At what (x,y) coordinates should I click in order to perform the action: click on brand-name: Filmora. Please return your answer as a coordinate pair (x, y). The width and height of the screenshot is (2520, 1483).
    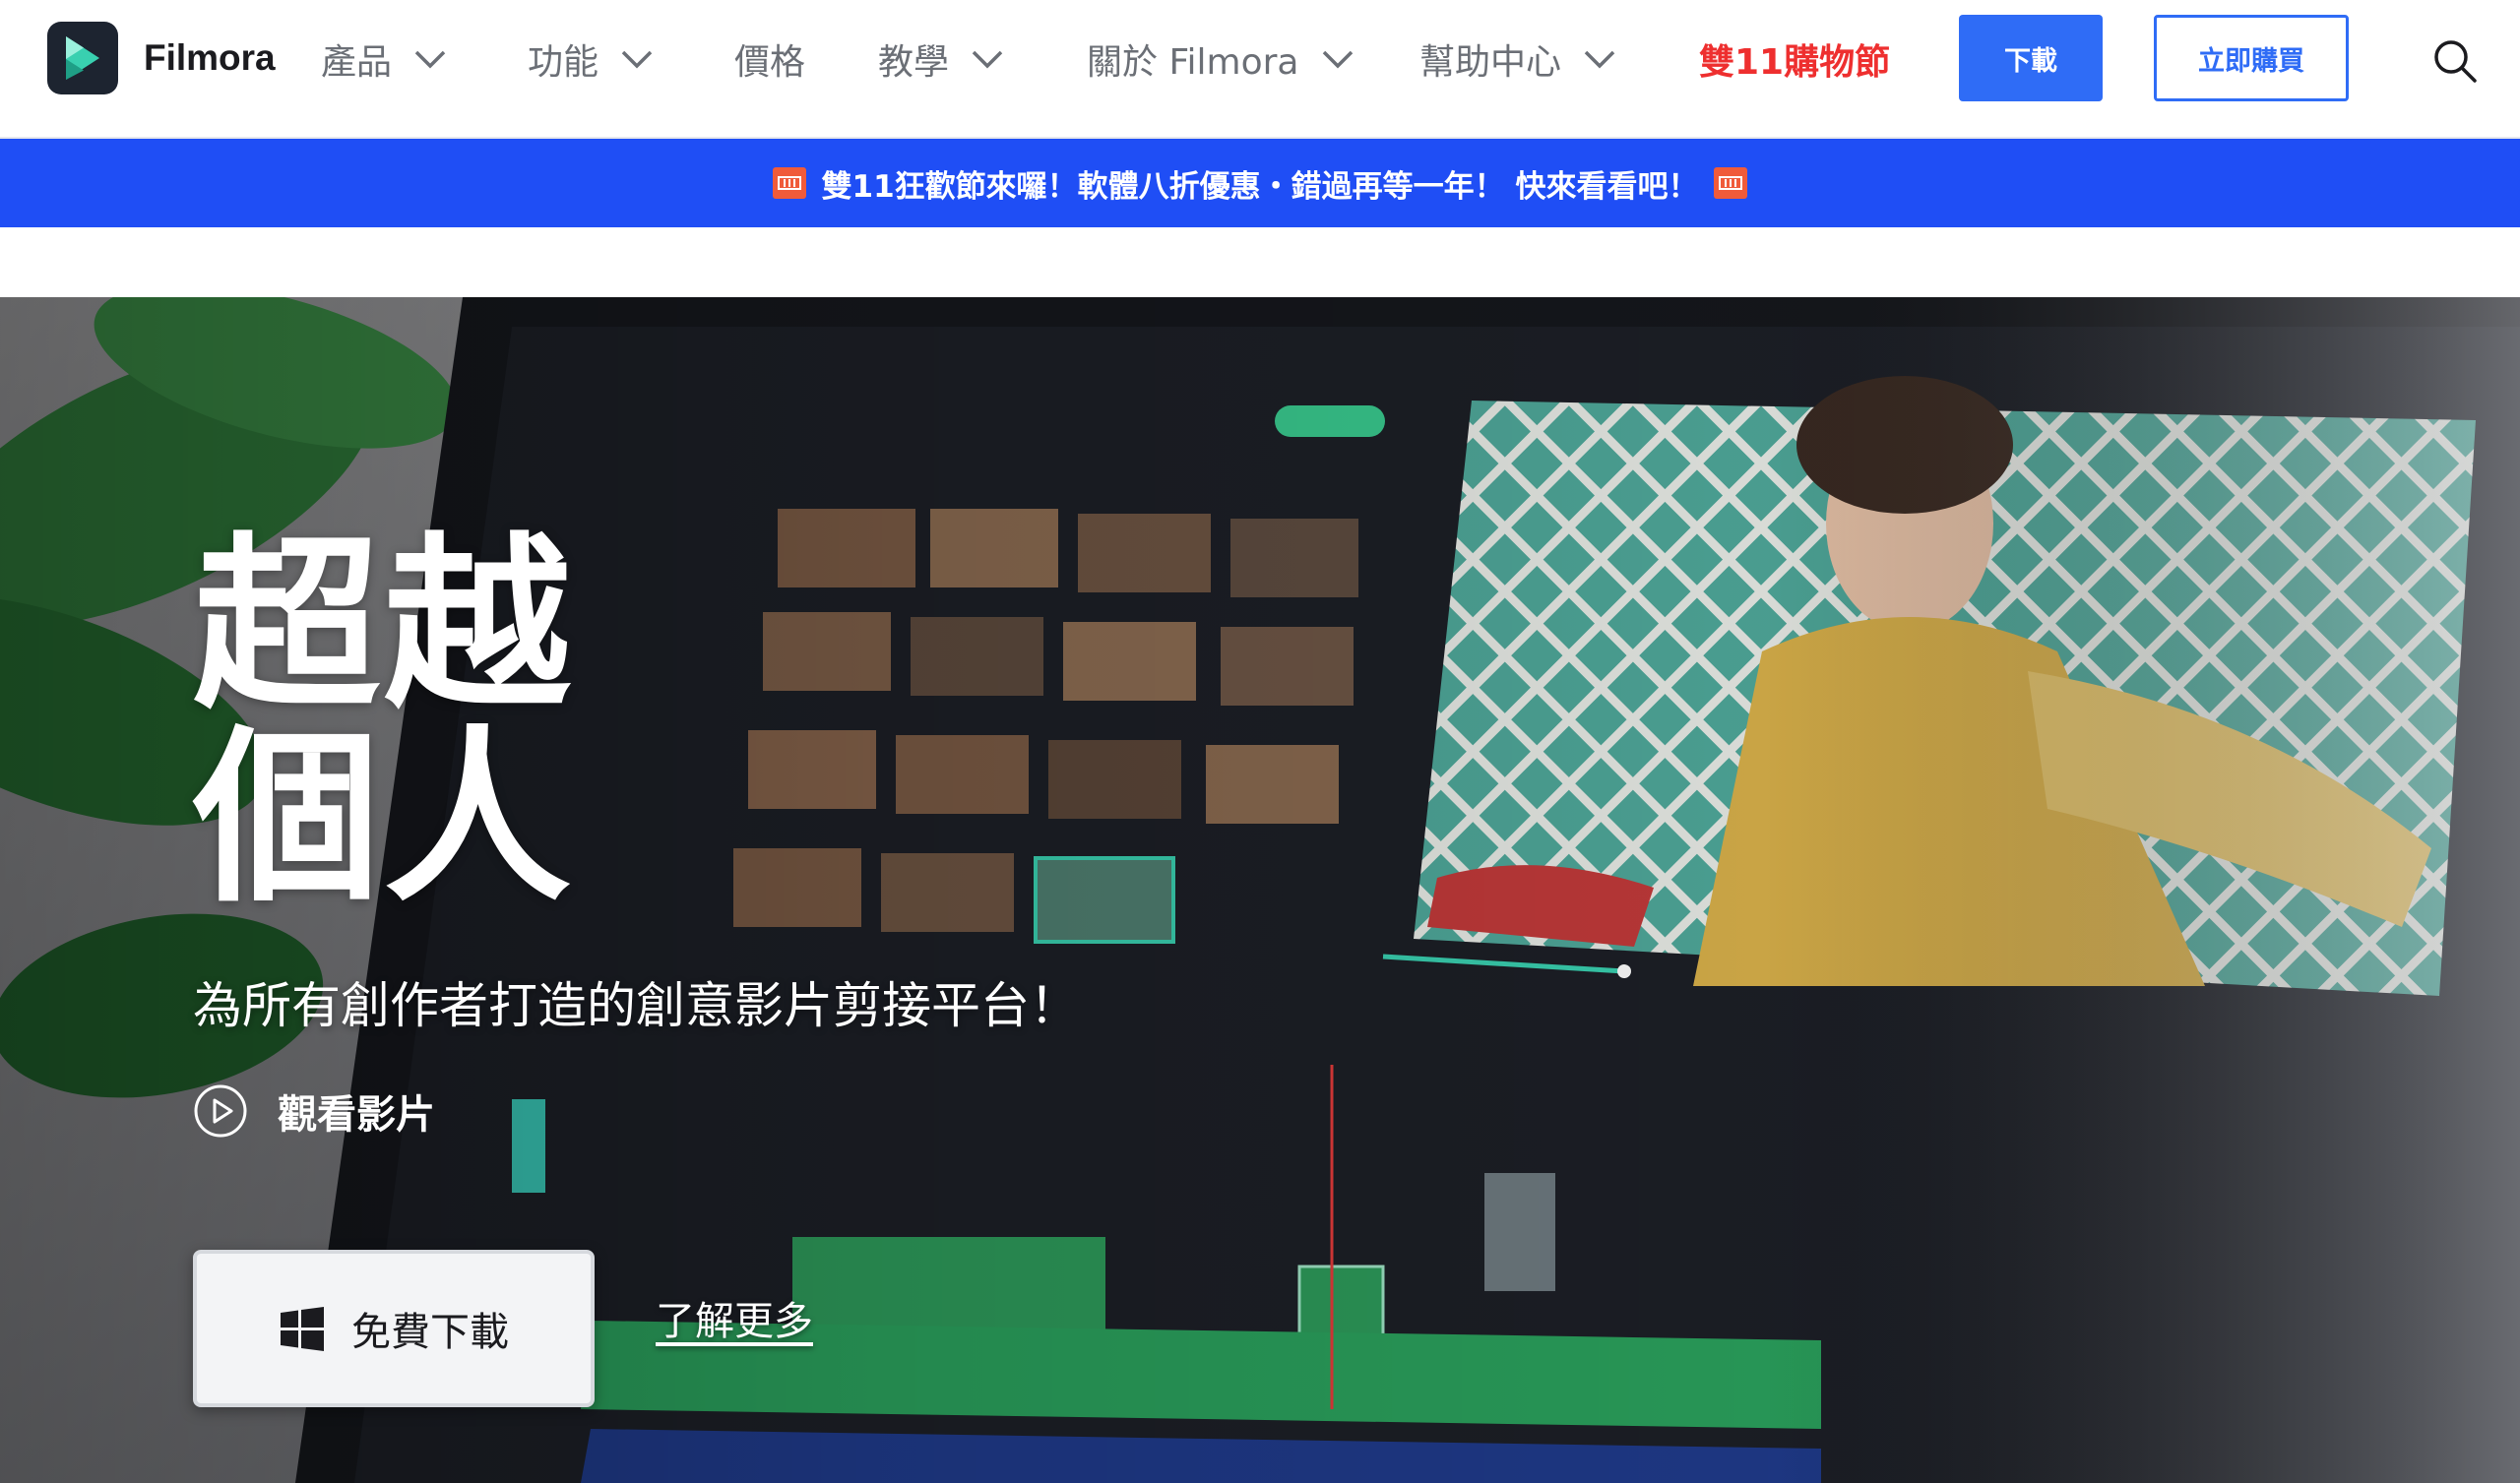
    Looking at the image, I should click on (210, 58).